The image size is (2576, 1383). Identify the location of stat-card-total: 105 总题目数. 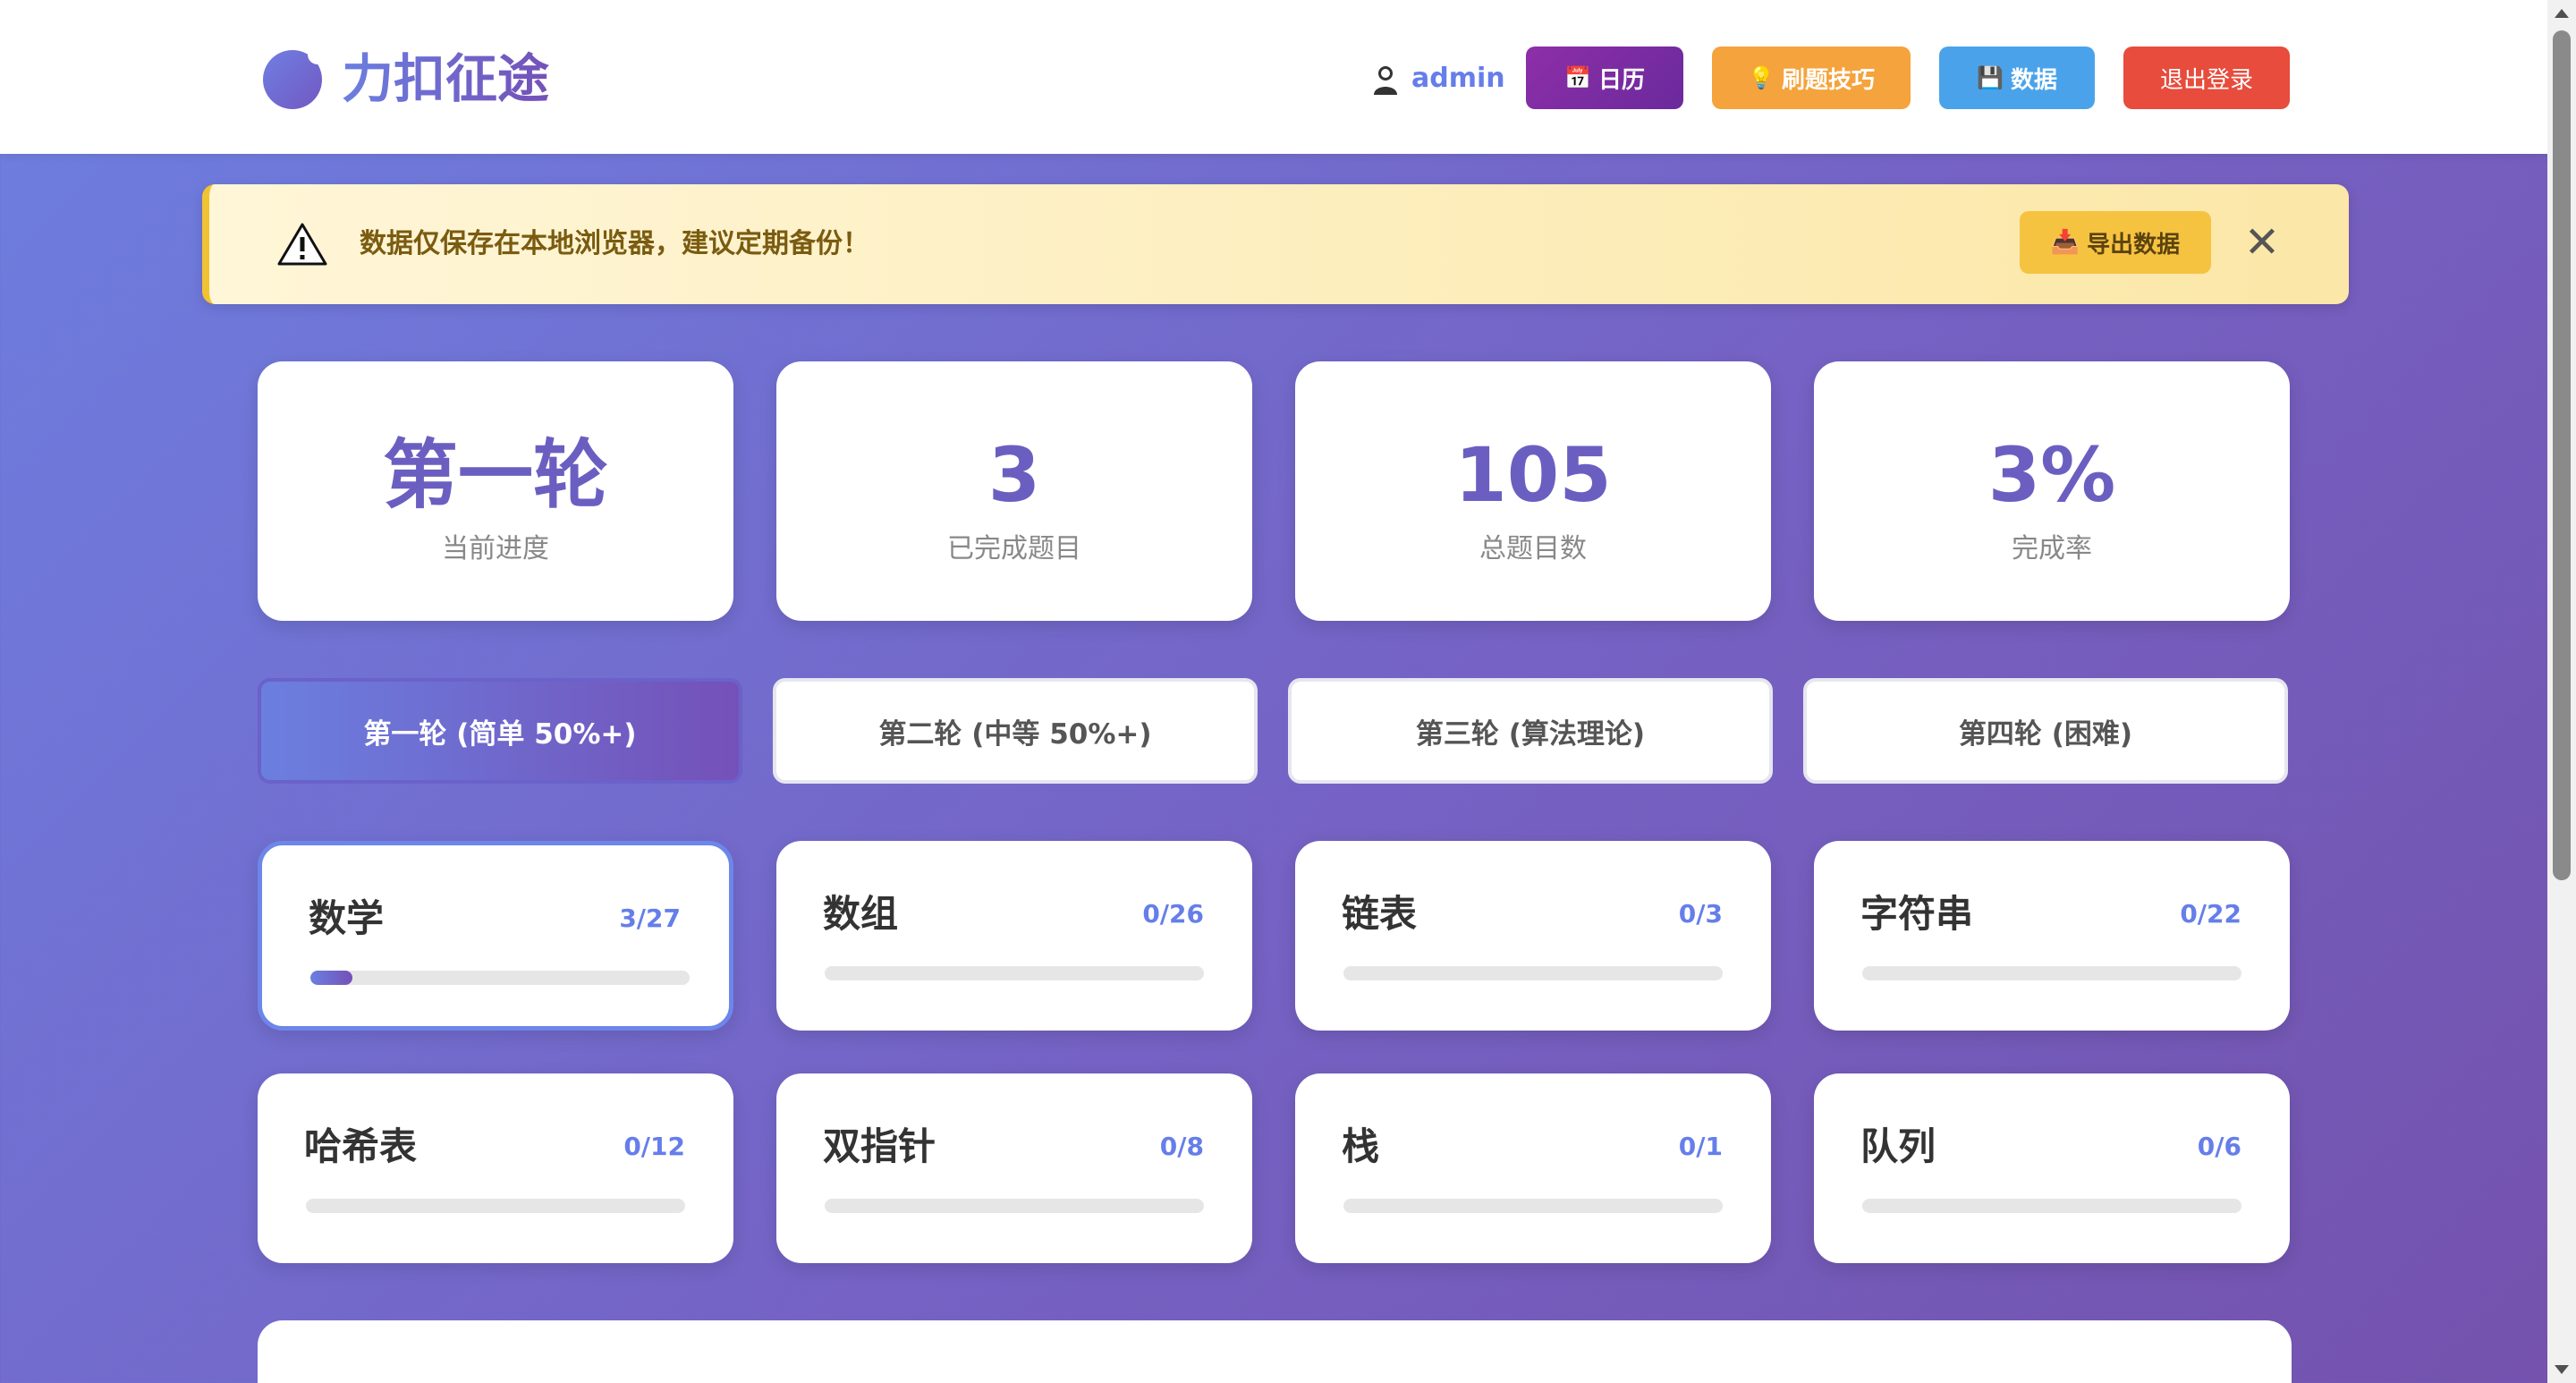
(1533, 491).